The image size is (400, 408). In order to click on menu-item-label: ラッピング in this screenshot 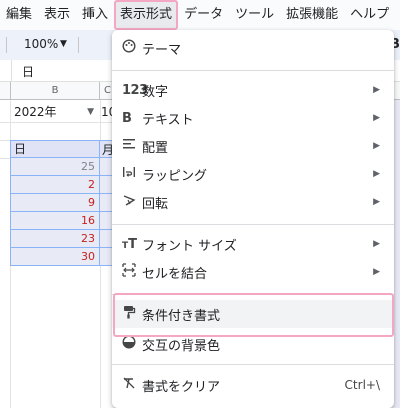, I will do `click(175, 176)`.